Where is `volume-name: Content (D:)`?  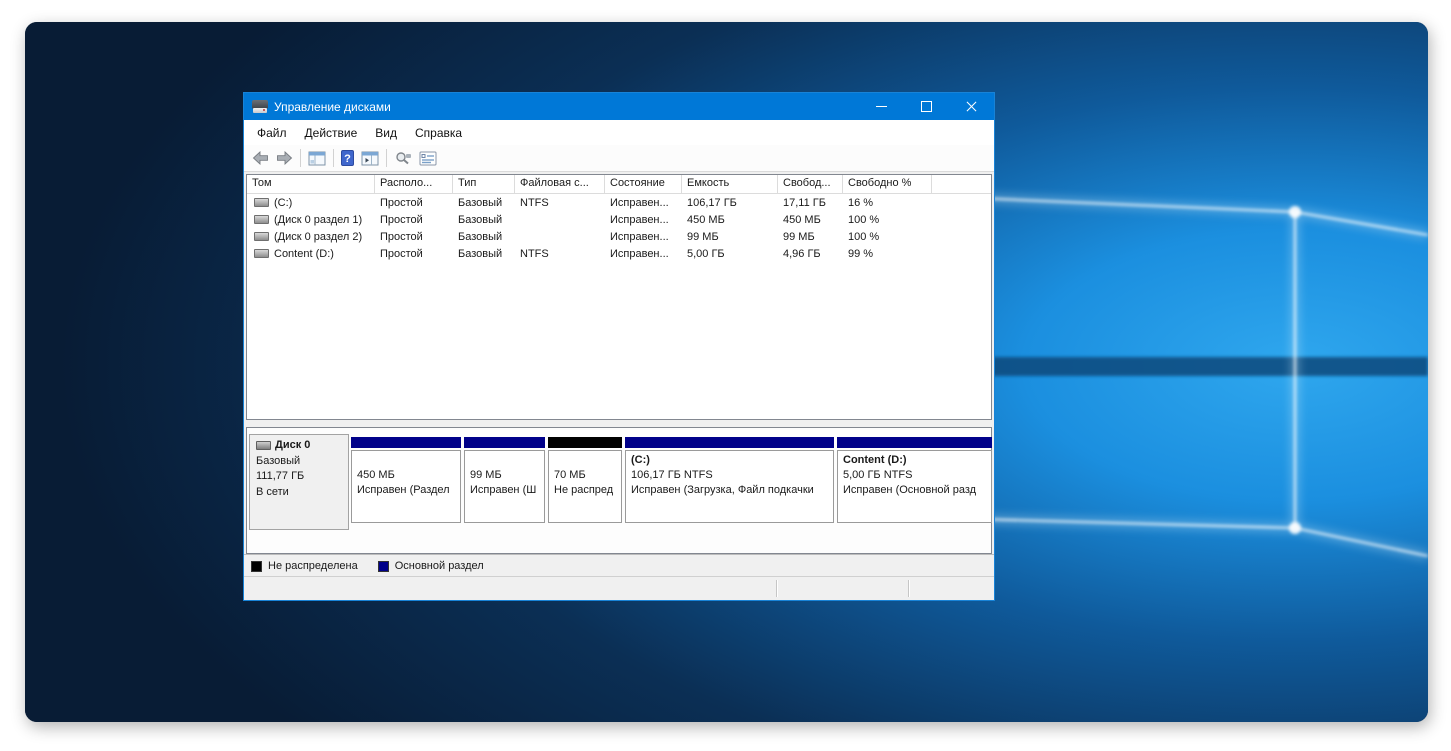 volume-name: Content (D:) is located at coordinates (304, 253).